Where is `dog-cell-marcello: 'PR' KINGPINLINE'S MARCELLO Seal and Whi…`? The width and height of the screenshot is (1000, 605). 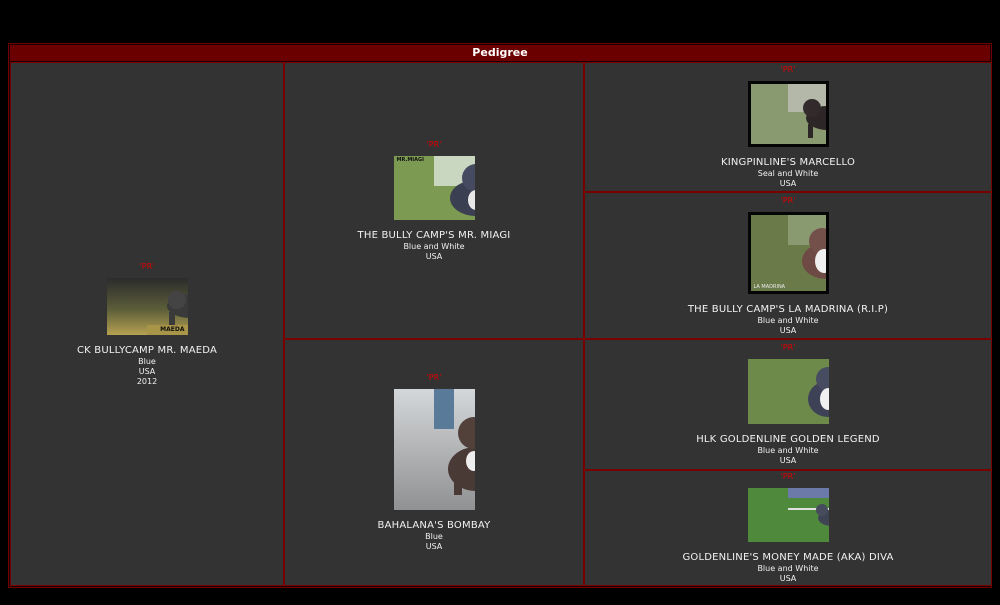 dog-cell-marcello: 'PR' KINGPINLINE'S MARCELLO Seal and Whi… is located at coordinates (788, 127).